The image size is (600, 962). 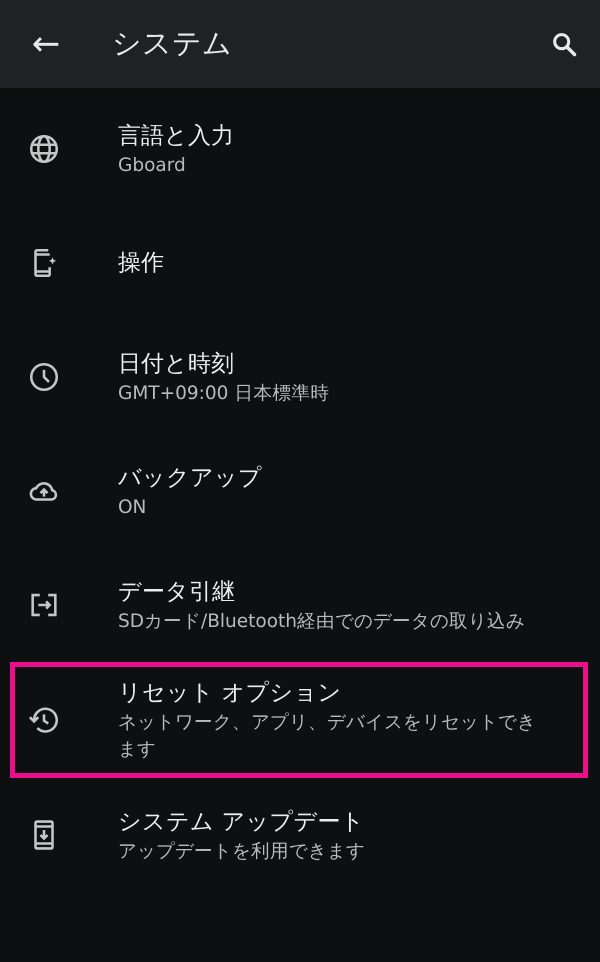 I want to click on item-subtitle: ON, so click(x=133, y=508).